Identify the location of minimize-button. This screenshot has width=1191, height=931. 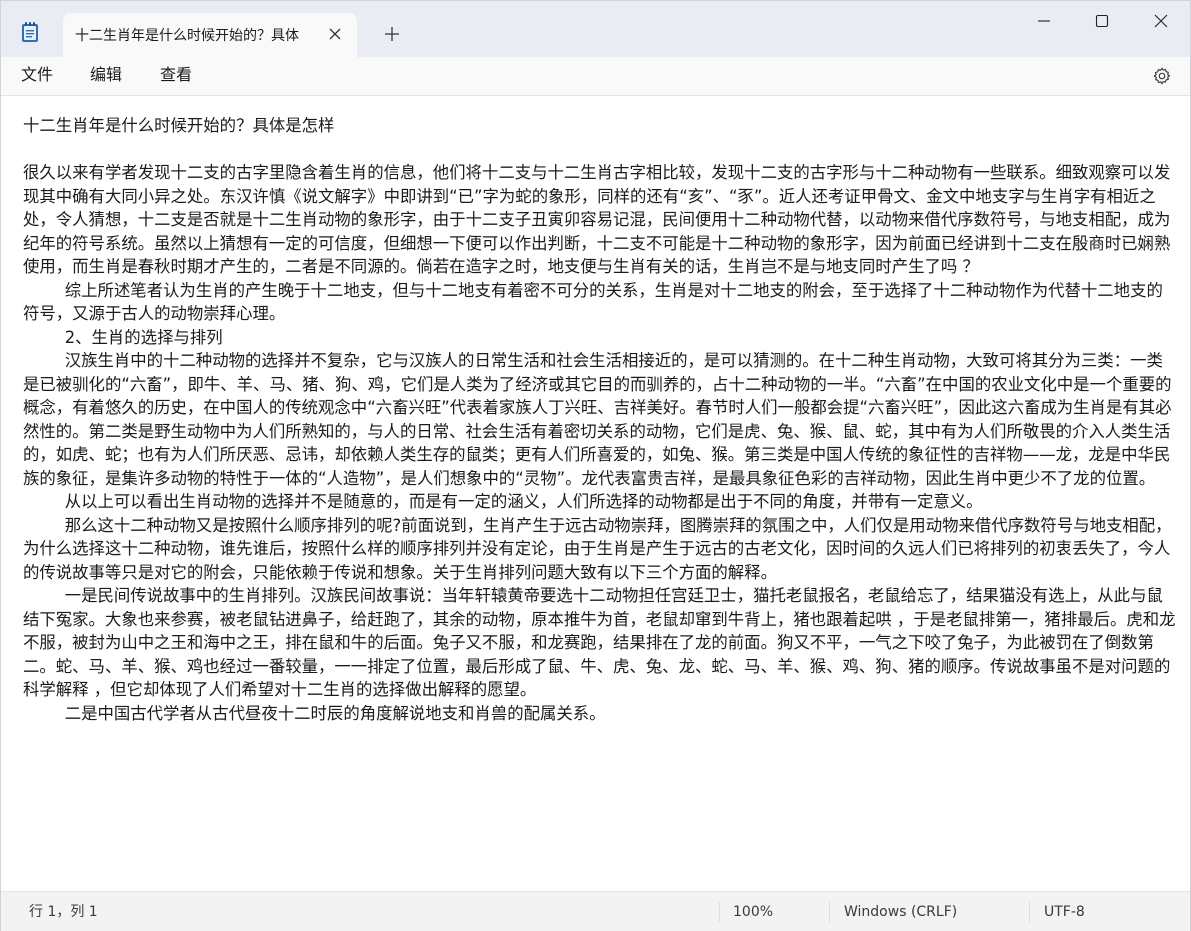
(1044, 20).